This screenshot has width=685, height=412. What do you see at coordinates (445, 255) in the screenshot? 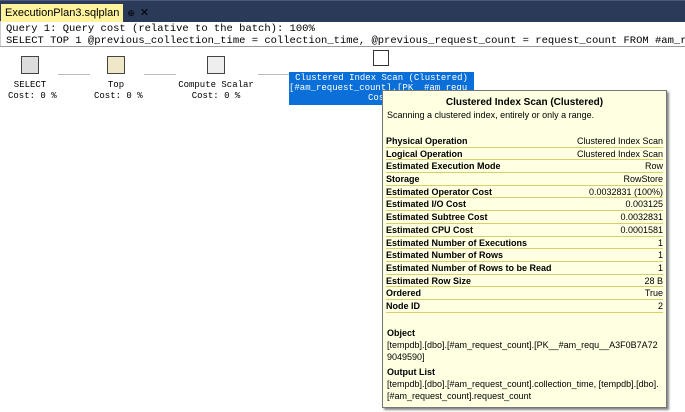
I see `property-name: Estimated Number of Rows` at bounding box center [445, 255].